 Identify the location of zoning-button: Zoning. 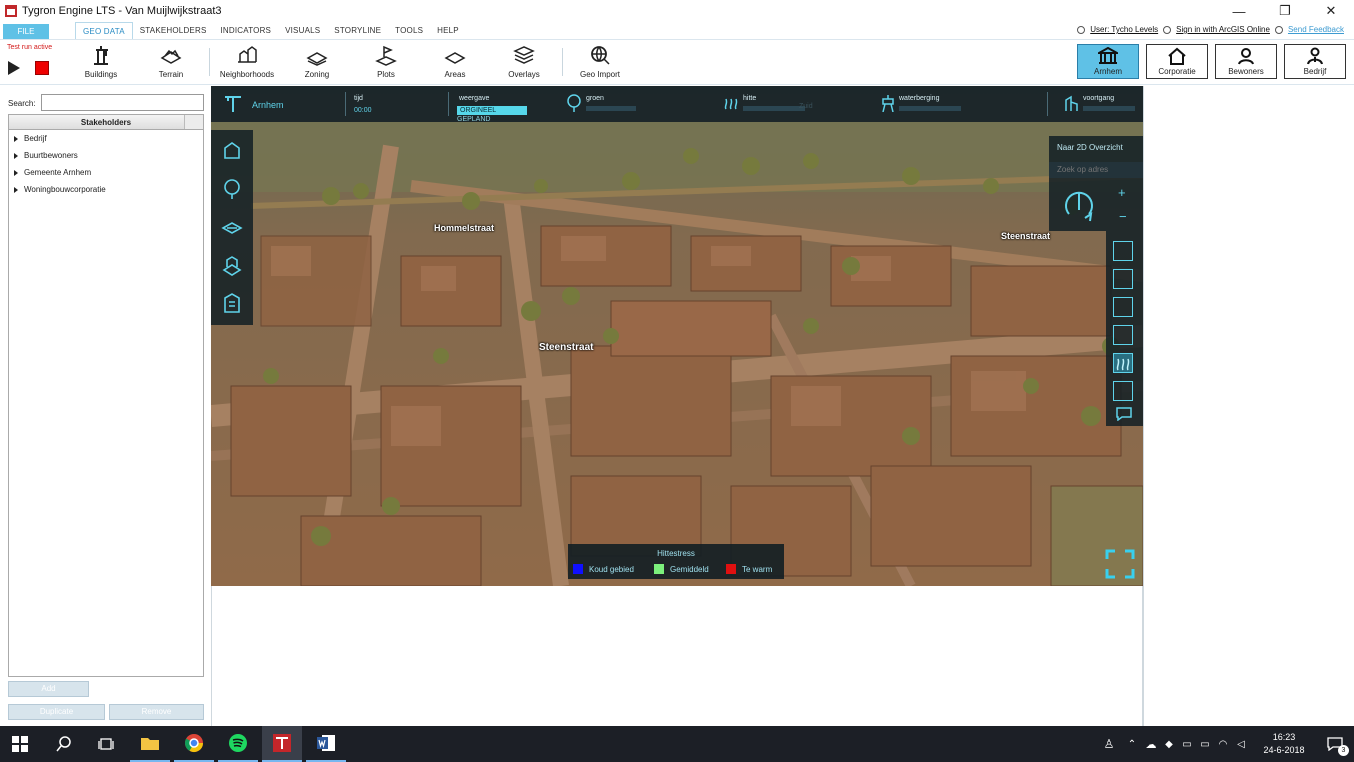
(317, 61).